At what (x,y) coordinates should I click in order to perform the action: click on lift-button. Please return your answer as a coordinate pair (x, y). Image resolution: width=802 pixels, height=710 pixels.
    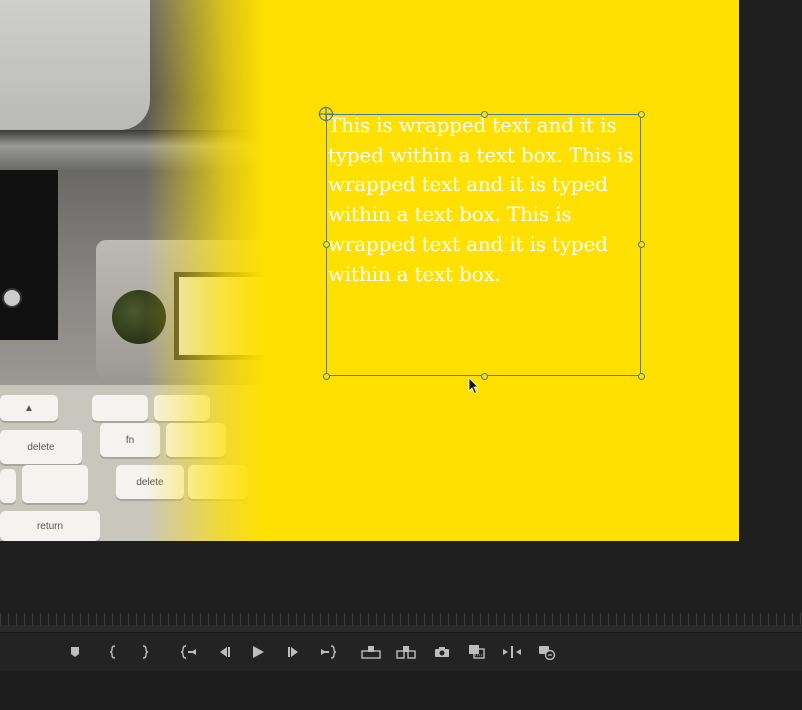
    Looking at the image, I should click on (371, 652).